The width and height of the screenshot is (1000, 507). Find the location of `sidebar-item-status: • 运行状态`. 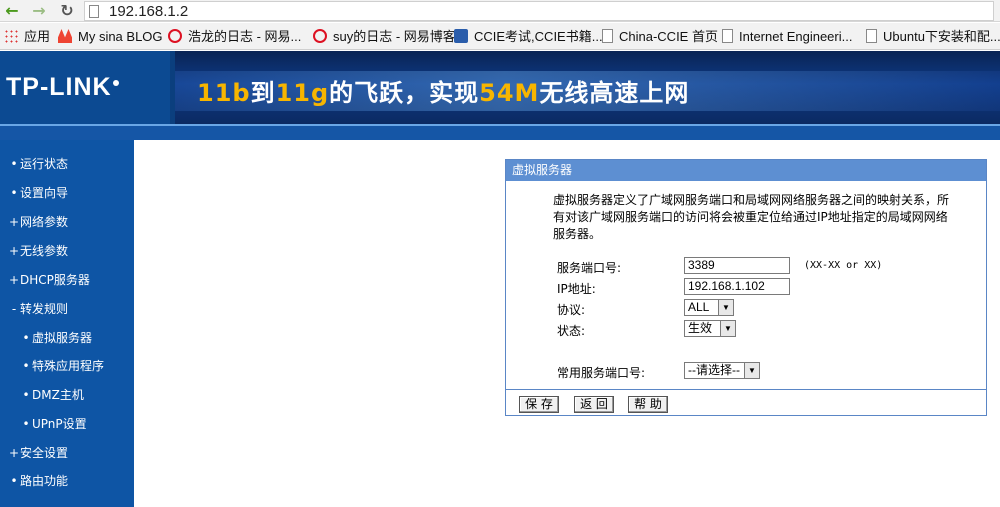

sidebar-item-status: • 运行状态 is located at coordinates (67, 164).